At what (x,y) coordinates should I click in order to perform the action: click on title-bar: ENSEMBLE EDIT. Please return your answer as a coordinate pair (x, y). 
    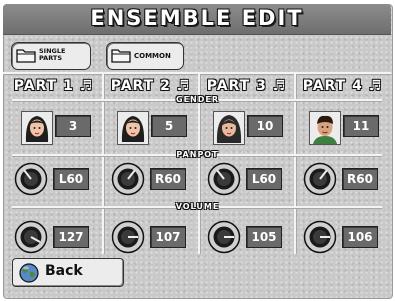
    Looking at the image, I should click on (197, 19).